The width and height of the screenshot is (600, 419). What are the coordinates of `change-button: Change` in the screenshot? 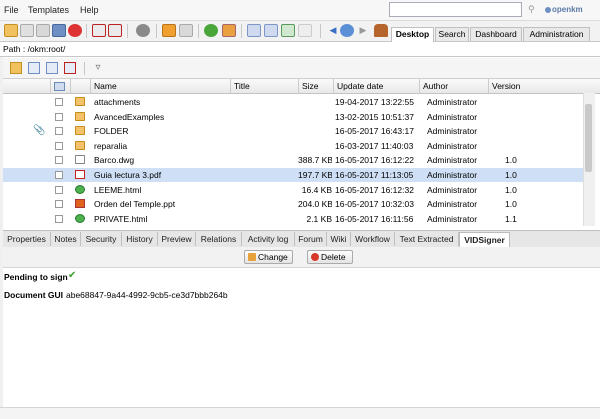 It's located at (268, 257).